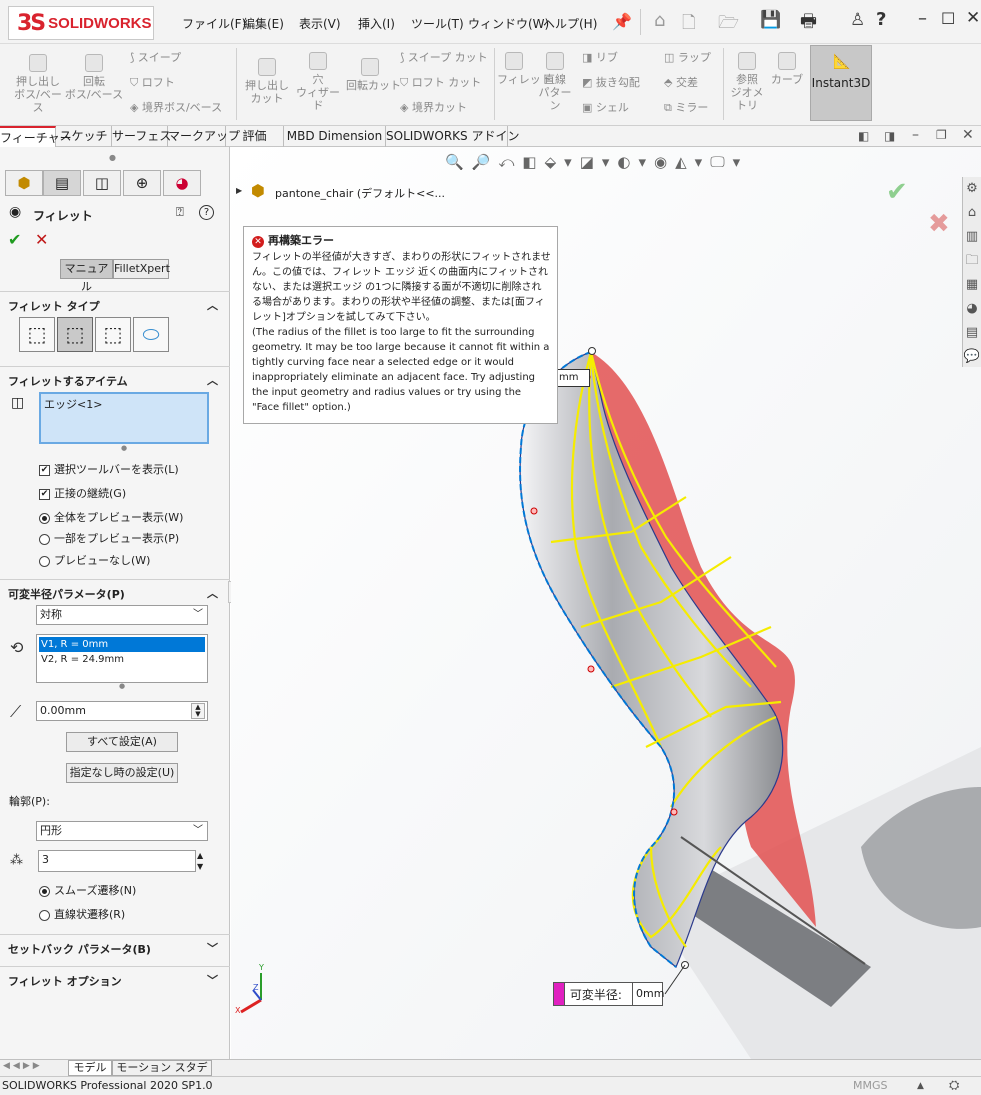  I want to click on menu-help: ヘルプ(H), so click(570, 23).